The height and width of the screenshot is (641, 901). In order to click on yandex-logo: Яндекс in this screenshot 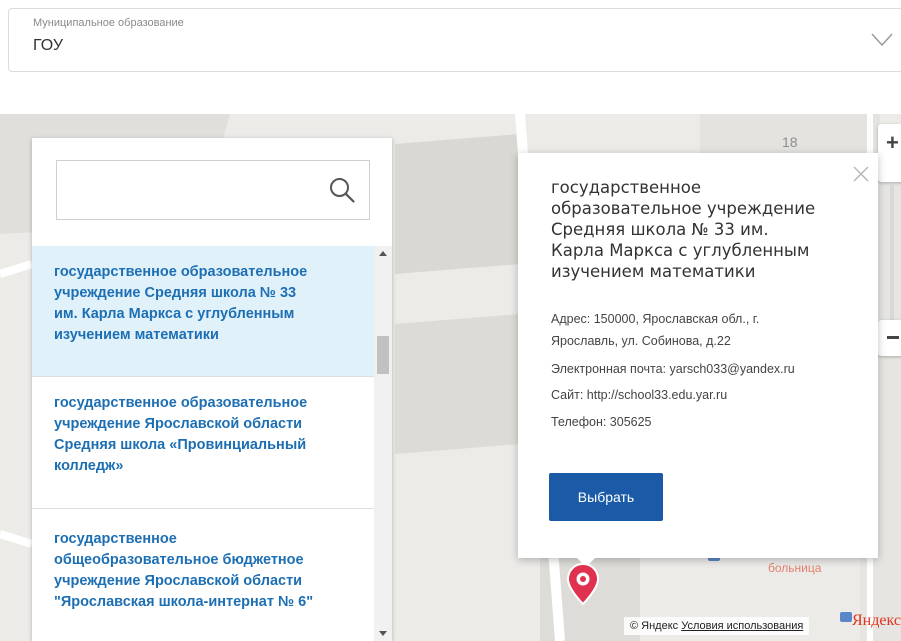, I will do `click(876, 620)`.